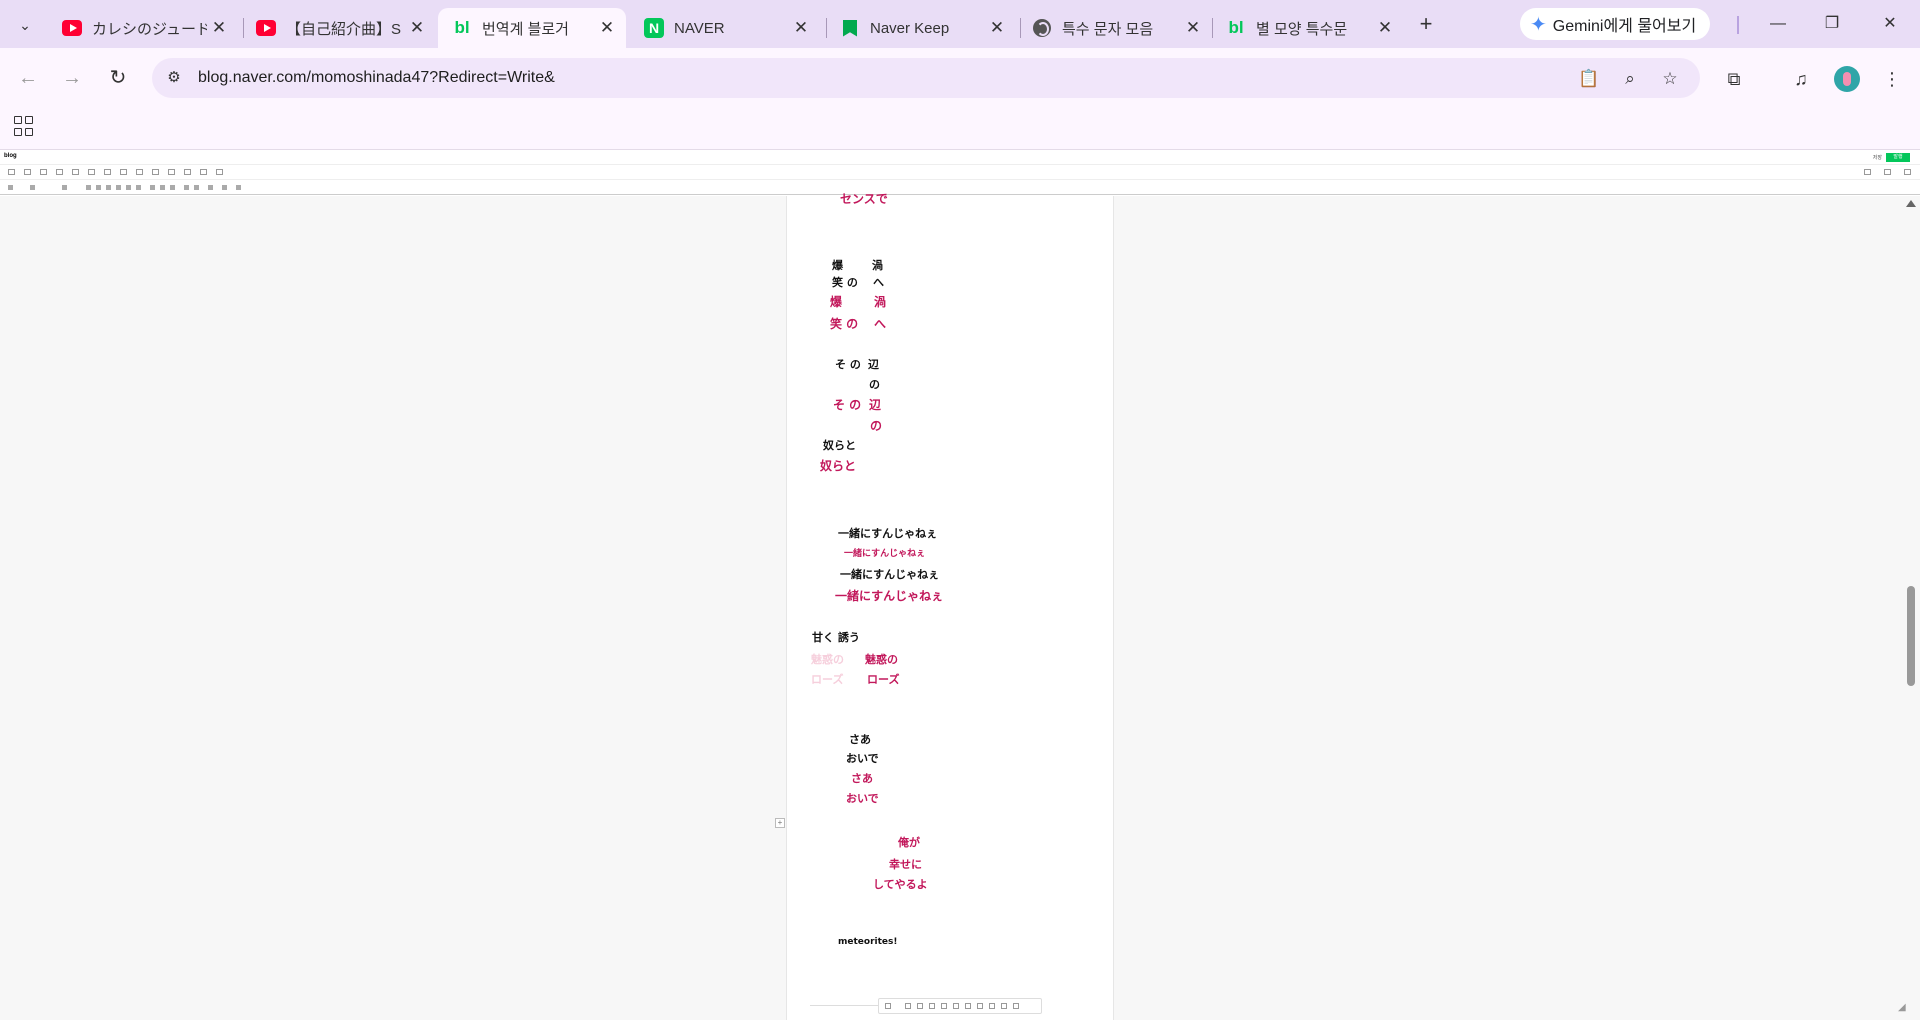  Describe the element at coordinates (108, 187) in the screenshot. I see `underline-icon` at that location.